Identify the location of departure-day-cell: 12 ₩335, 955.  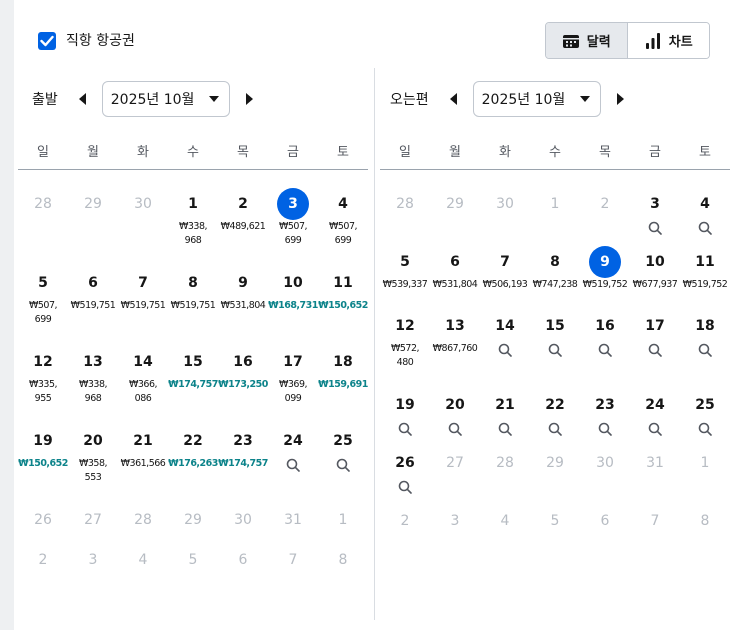
(43, 385).